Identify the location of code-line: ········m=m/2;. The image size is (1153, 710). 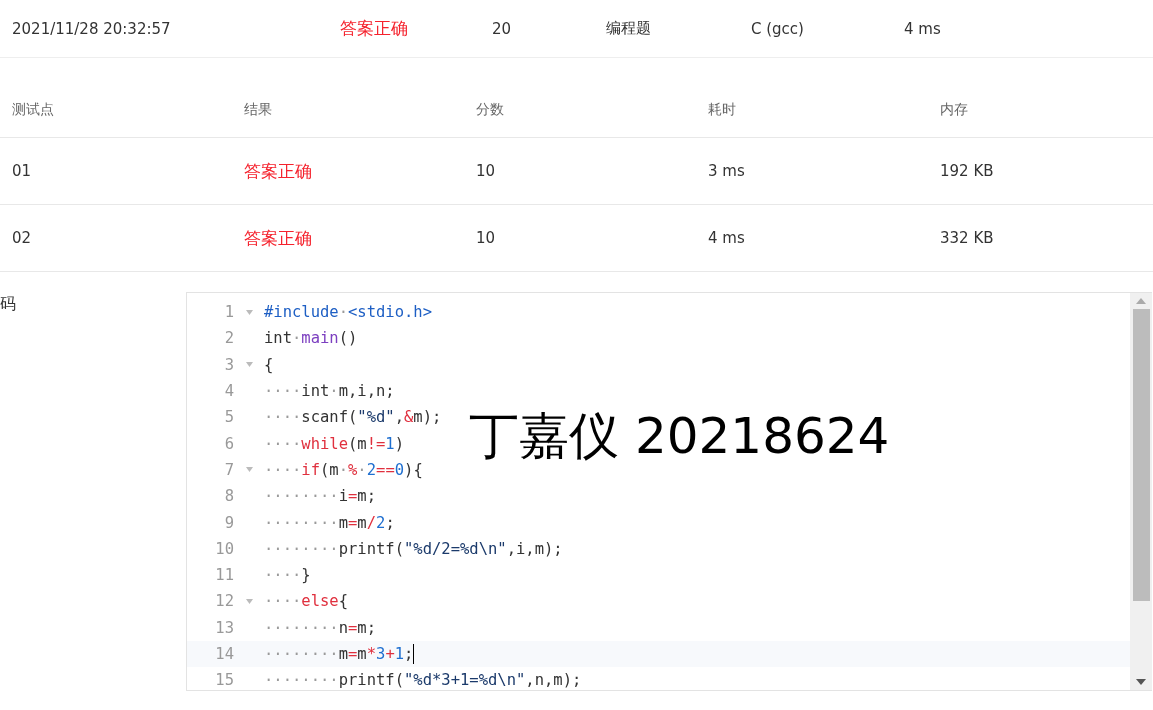
(329, 522).